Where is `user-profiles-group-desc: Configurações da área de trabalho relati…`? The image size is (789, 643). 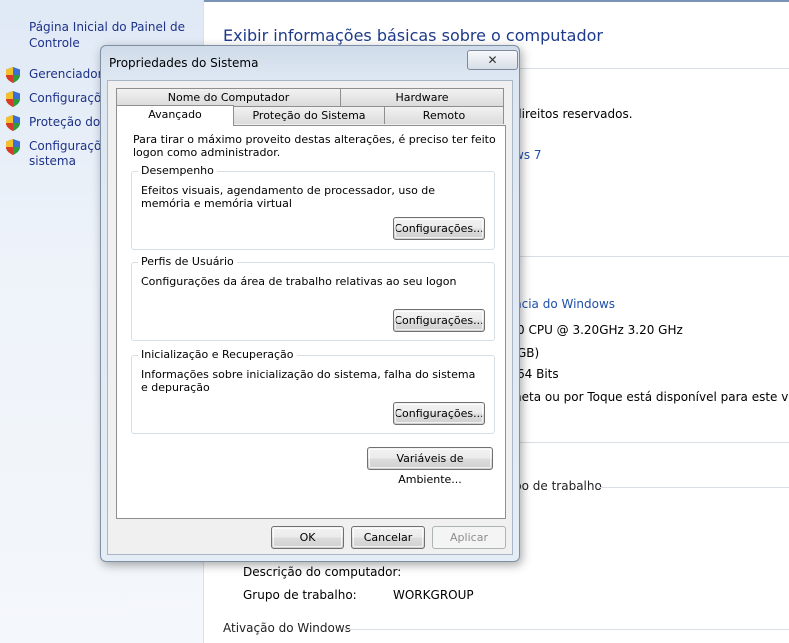
user-profiles-group-desc: Configurações da área de trabalho relati… is located at coordinates (299, 281).